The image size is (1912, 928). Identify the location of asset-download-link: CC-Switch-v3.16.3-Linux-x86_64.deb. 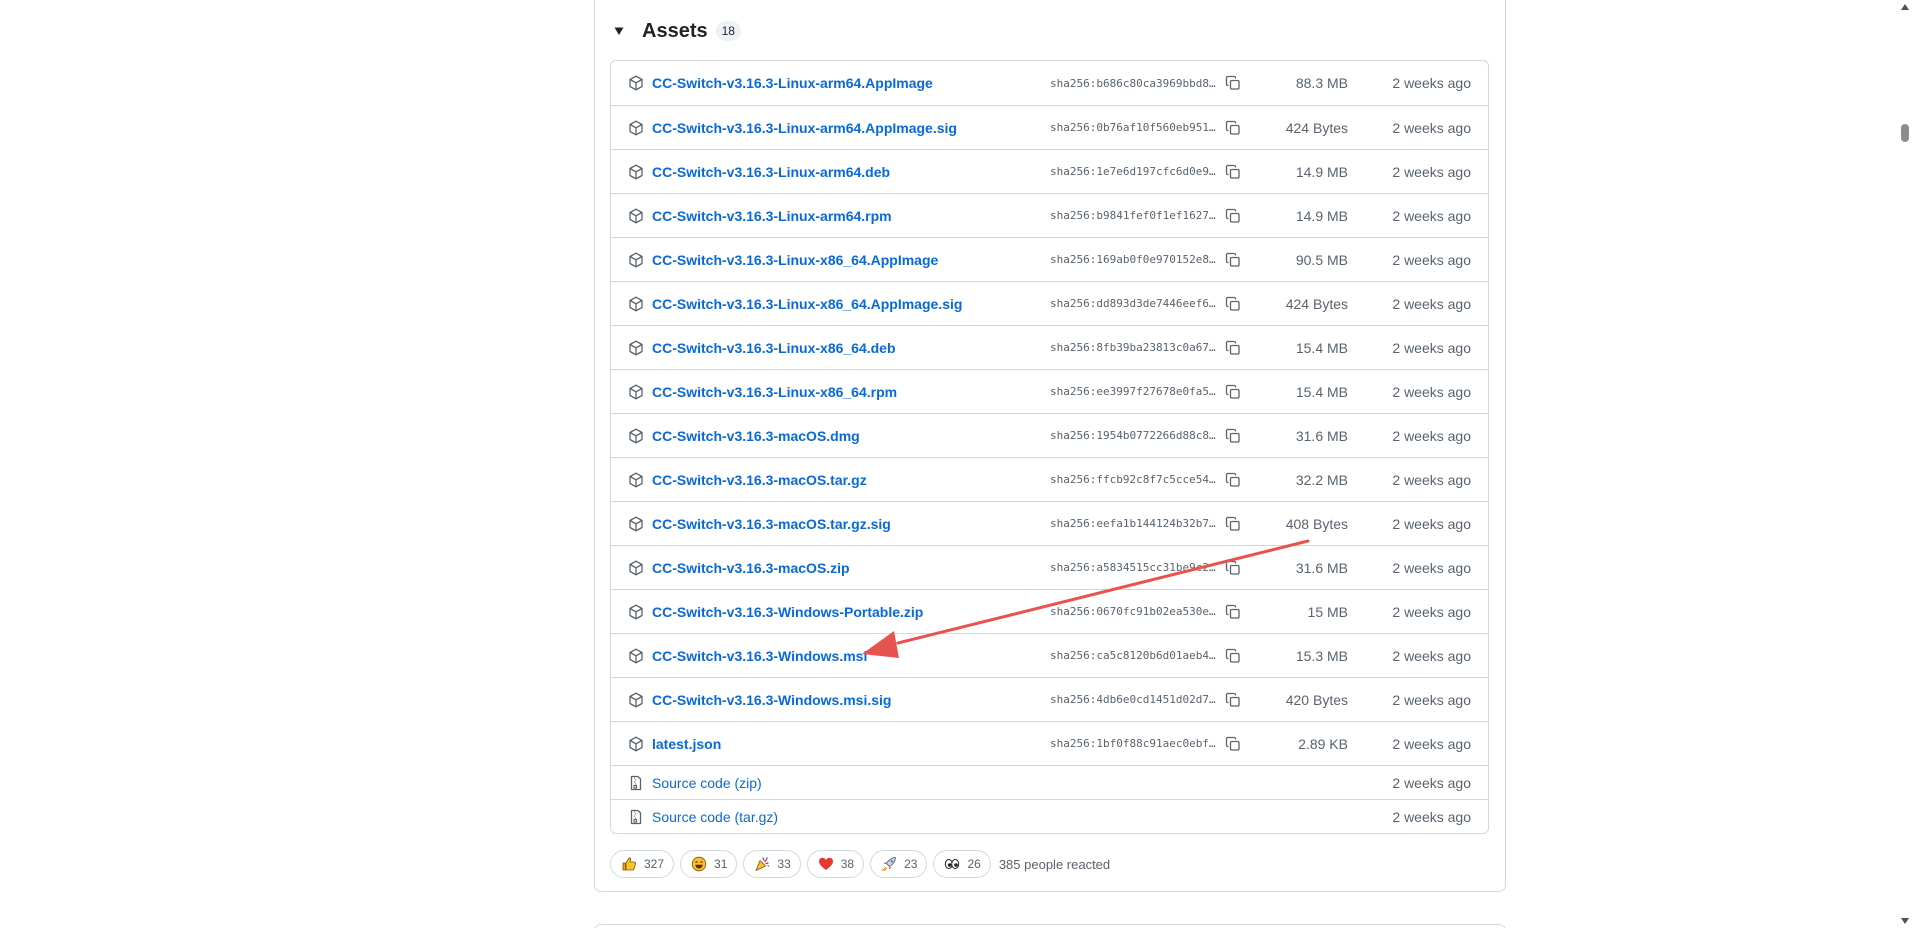
(774, 348).